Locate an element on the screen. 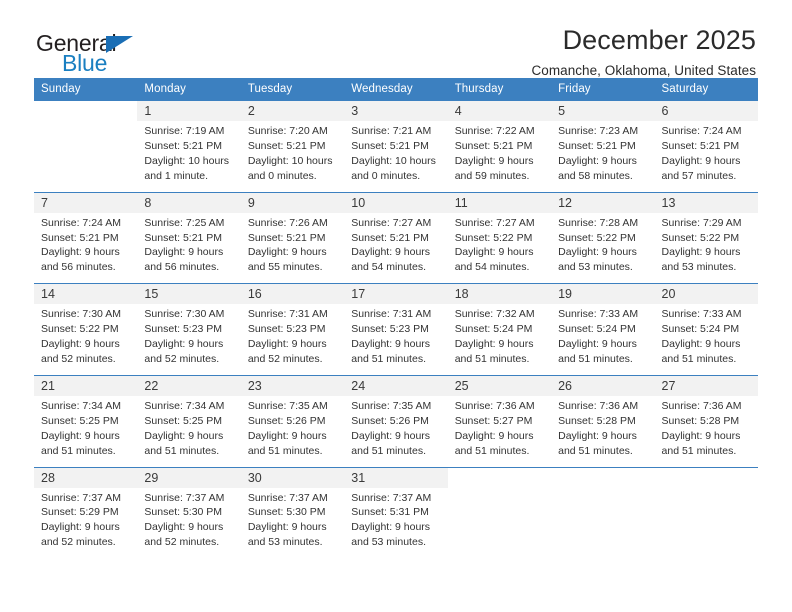  weekday-header-sunday: Sunday is located at coordinates (86, 89).